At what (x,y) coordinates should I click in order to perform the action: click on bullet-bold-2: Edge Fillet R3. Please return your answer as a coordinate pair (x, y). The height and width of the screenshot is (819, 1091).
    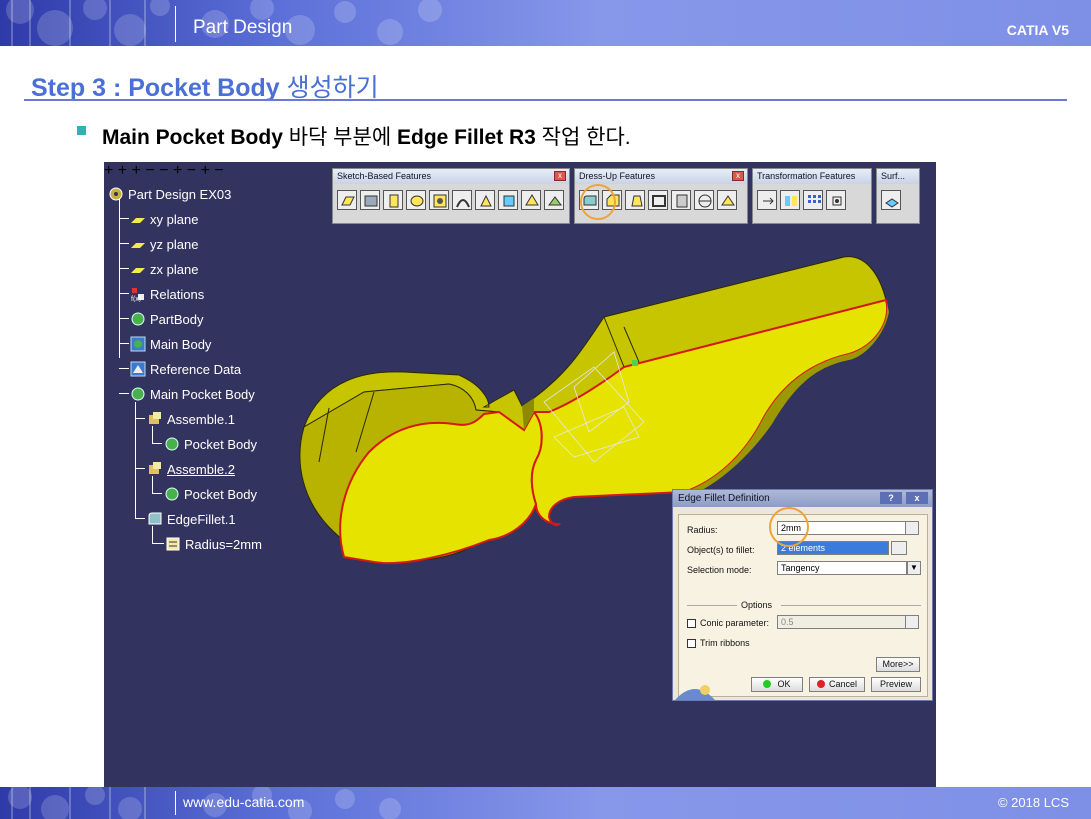
    Looking at the image, I should click on (466, 137).